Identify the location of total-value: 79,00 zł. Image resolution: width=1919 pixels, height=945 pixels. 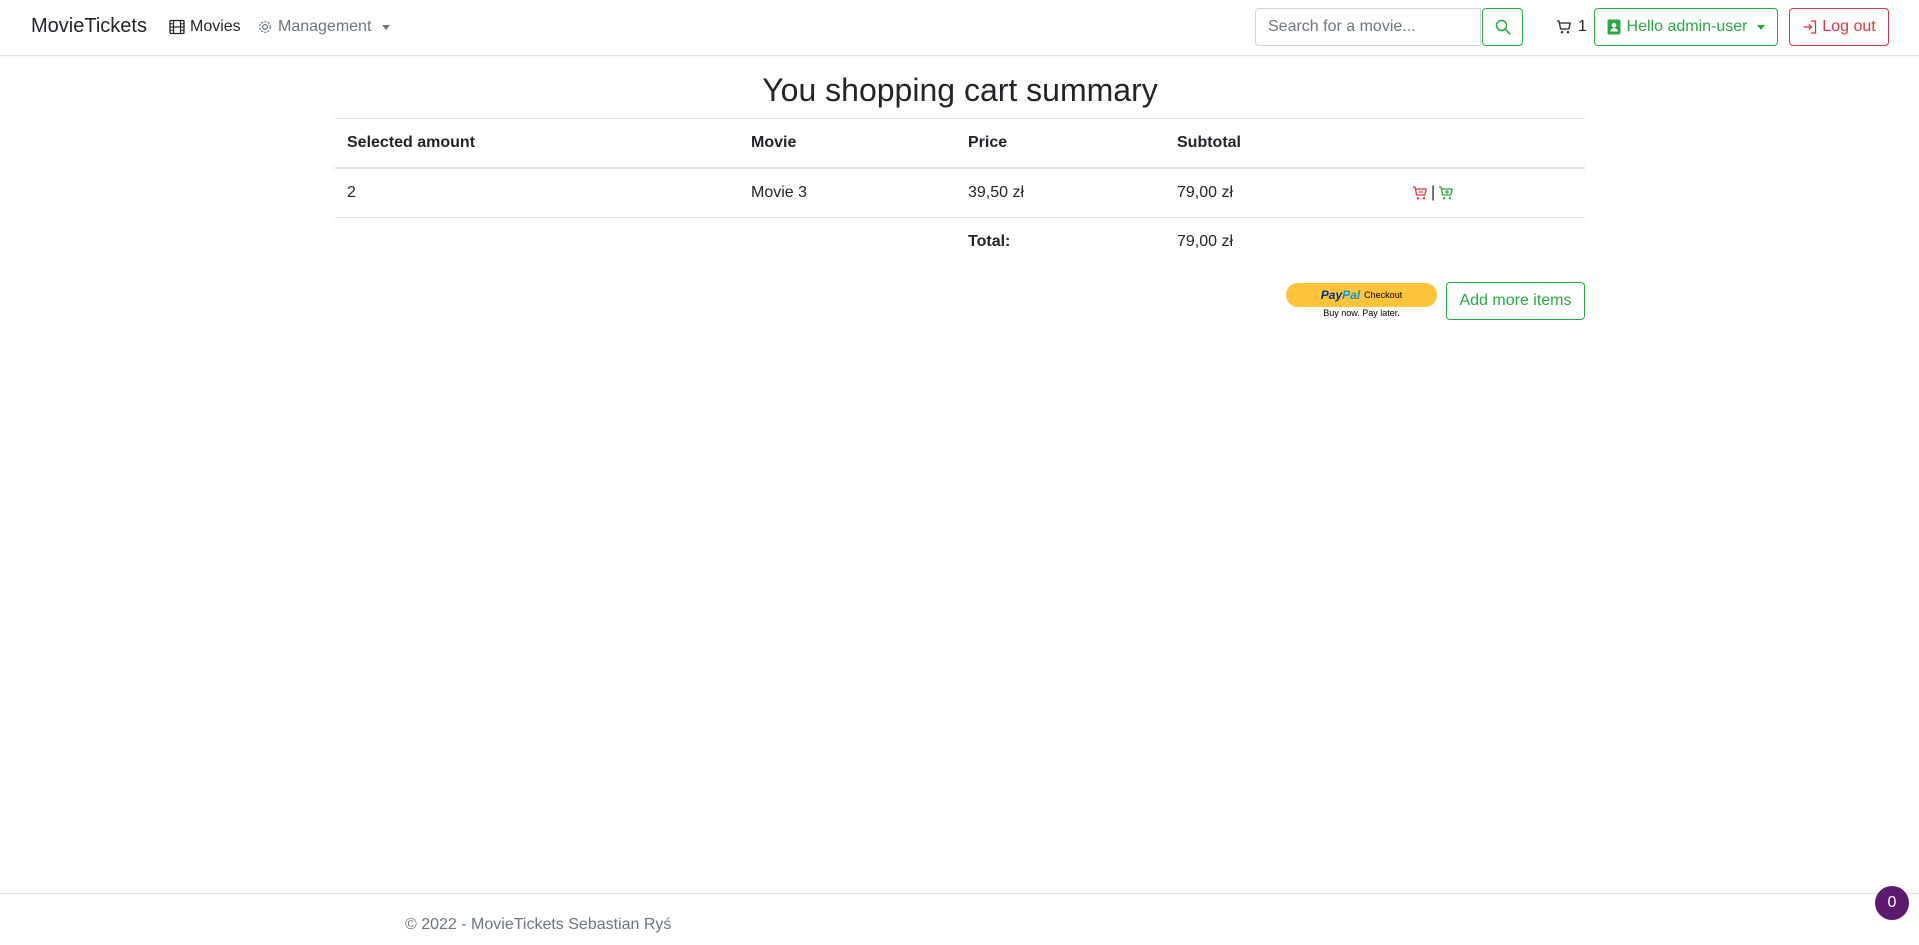
(1205, 241).